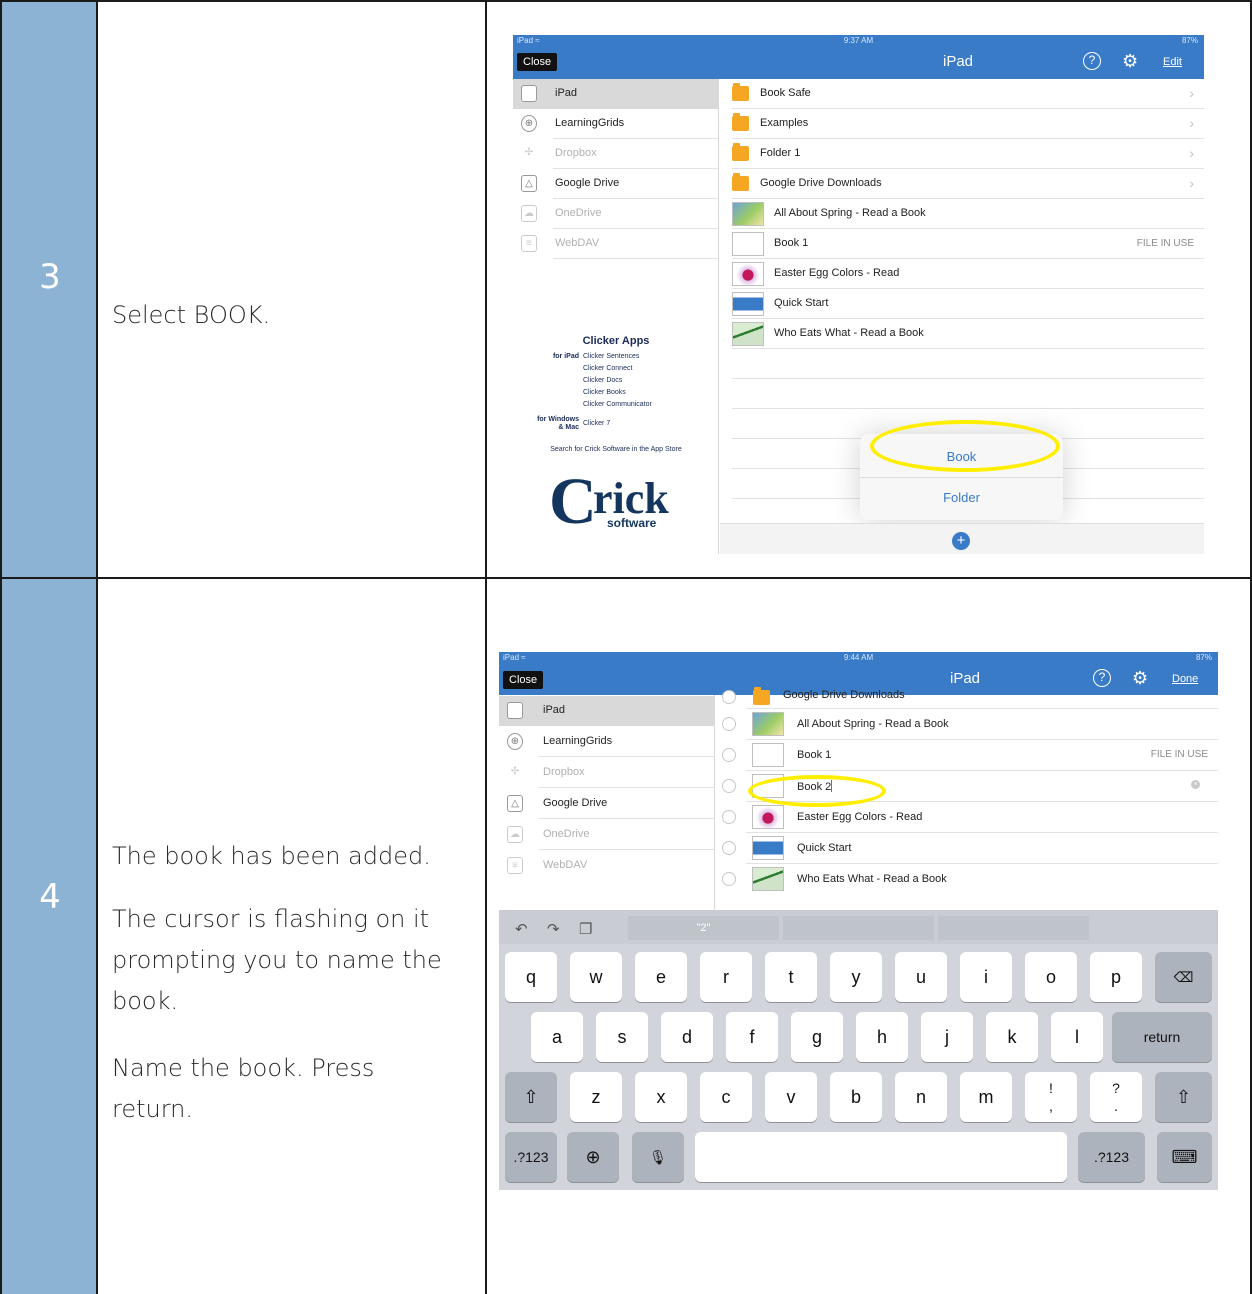 This screenshot has height=1294, width=1252. I want to click on key-z: z, so click(596, 1097).